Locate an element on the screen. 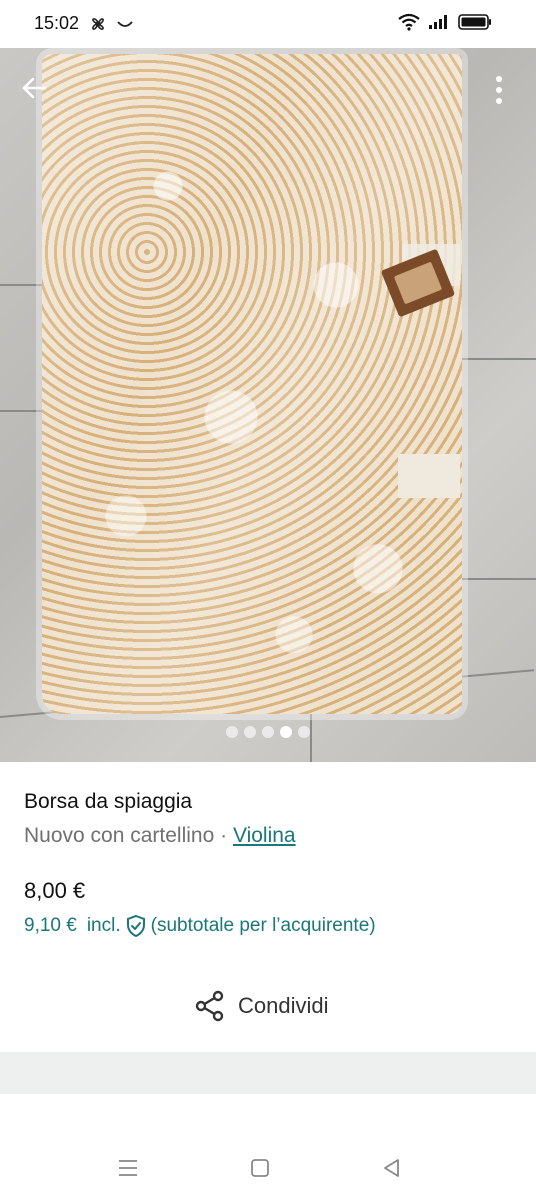  item-title: Borsa da spiaggia is located at coordinates (108, 801).